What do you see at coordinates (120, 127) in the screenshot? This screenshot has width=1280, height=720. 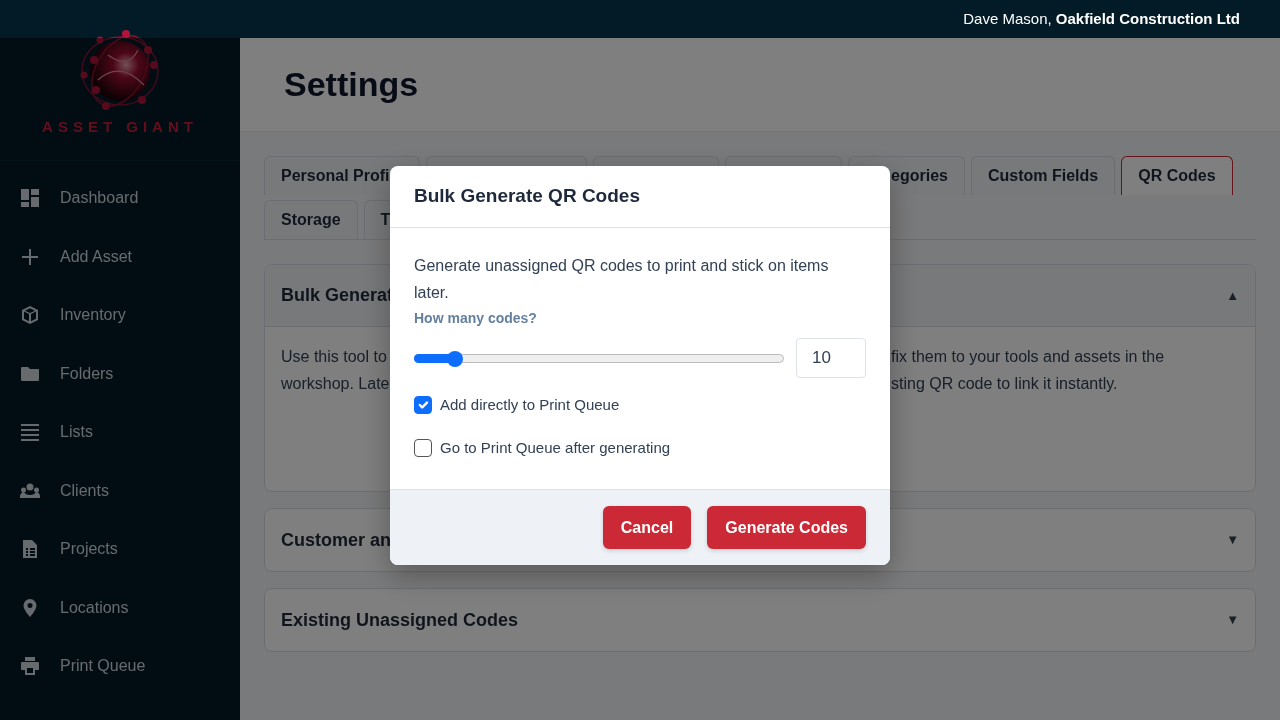 I see `logo-text: ASSET GIANT` at bounding box center [120, 127].